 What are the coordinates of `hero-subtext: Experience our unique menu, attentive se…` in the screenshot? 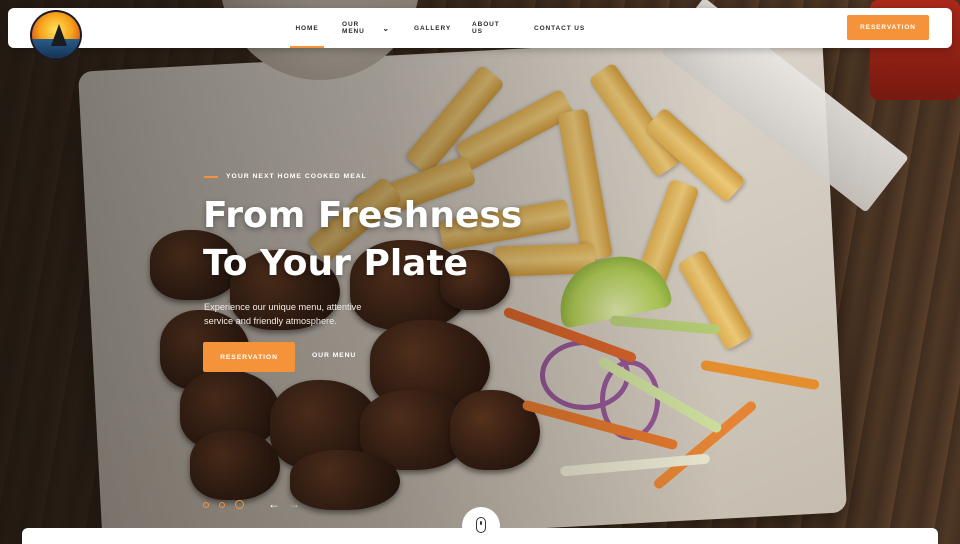 It's located at (283, 314).